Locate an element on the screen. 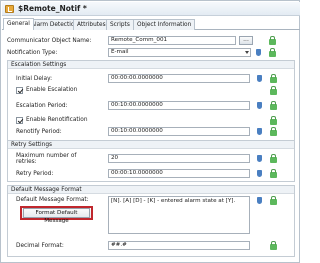 The width and height of the screenshot is (320, 263). tab-scripts: Scripts is located at coordinates (120, 24).